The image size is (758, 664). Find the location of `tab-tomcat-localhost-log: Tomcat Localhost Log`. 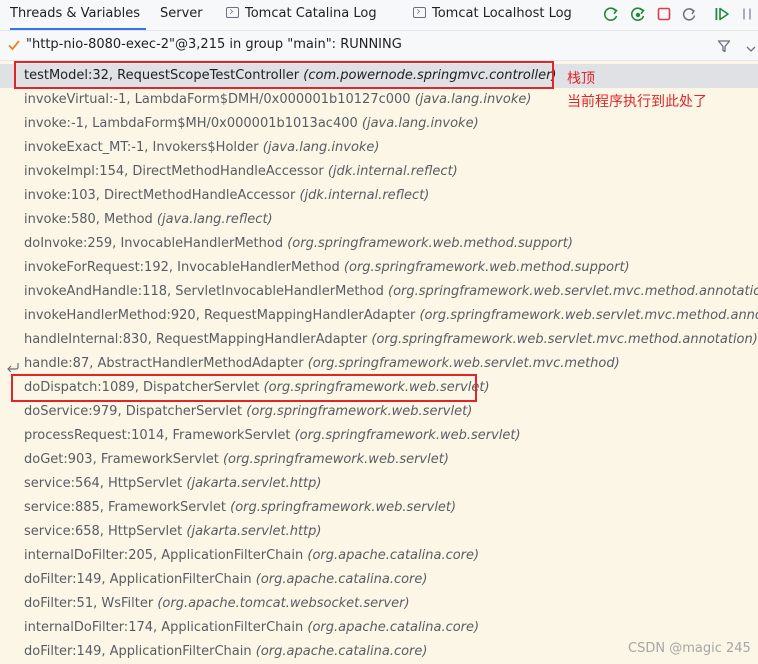

tab-tomcat-localhost-log: Tomcat Localhost Log is located at coordinates (492, 15).